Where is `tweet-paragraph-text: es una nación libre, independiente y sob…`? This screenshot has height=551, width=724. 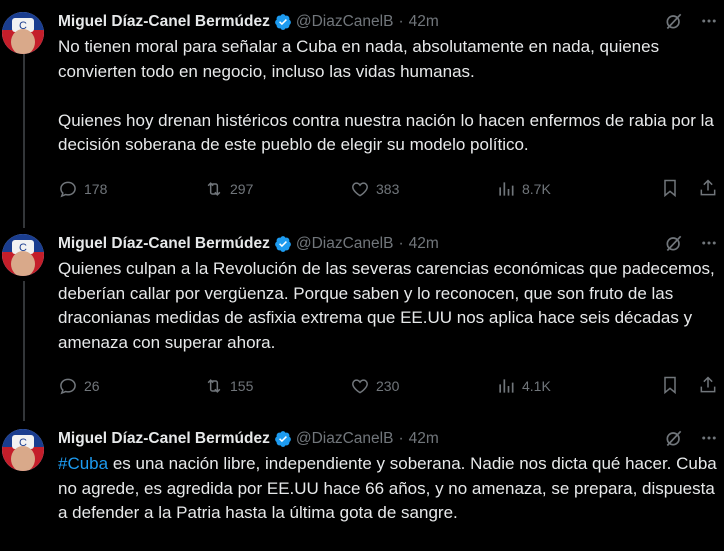 tweet-paragraph-text: es una nación libre, independiente y sob… is located at coordinates (387, 488).